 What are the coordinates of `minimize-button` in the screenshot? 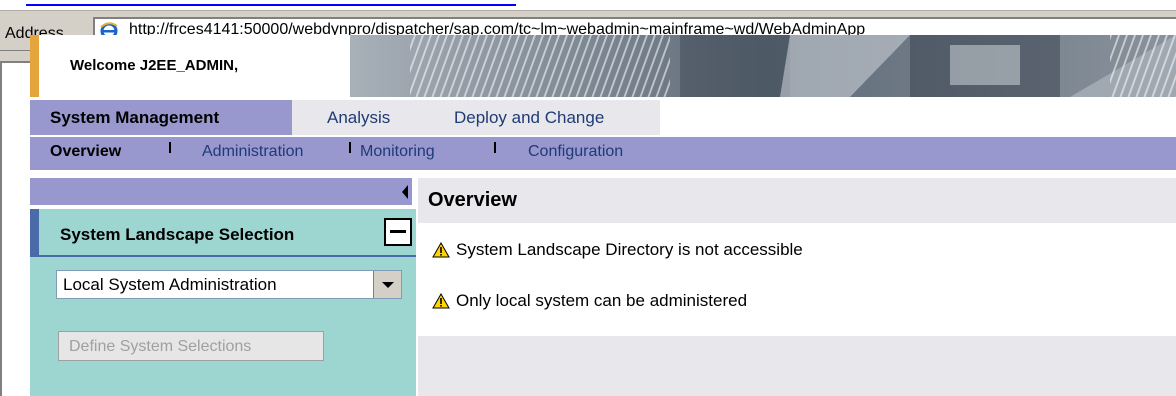 It's located at (398, 232).